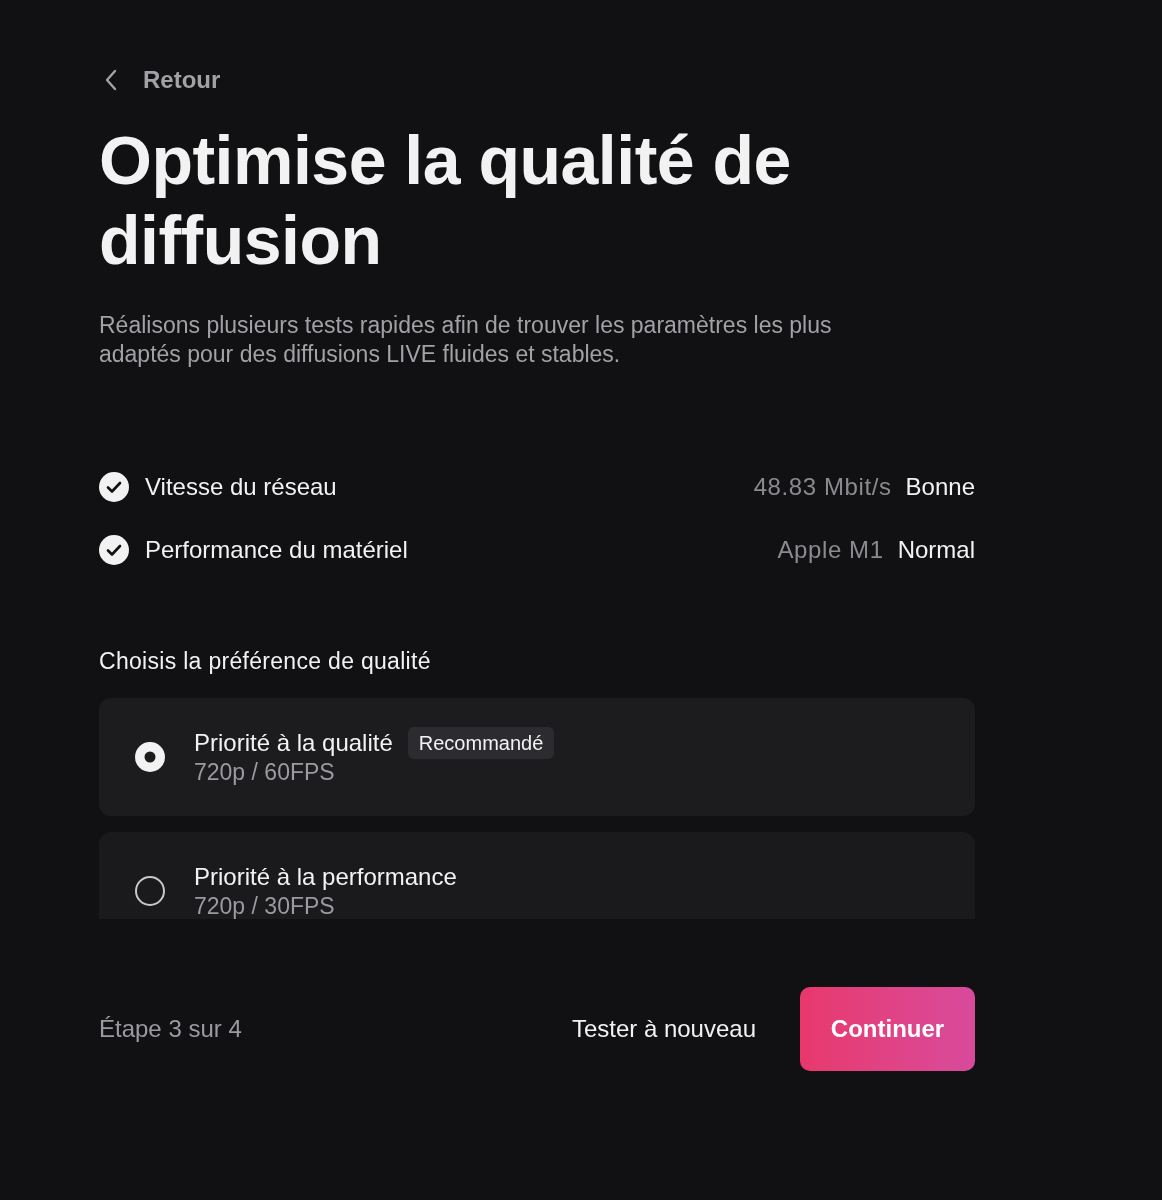 The width and height of the screenshot is (1162, 1200). I want to click on section-heading: Choisis la préférence de qualité, so click(265, 661).